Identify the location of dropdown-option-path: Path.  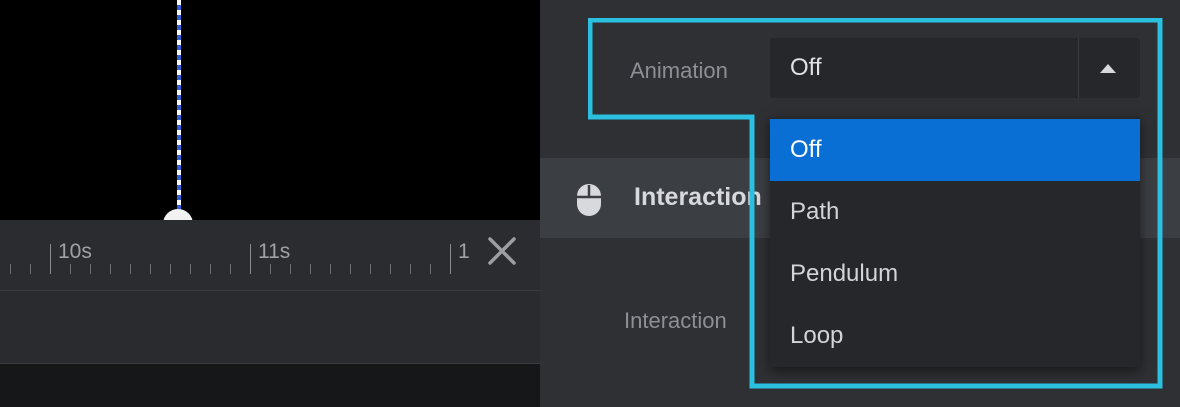
(955, 212).